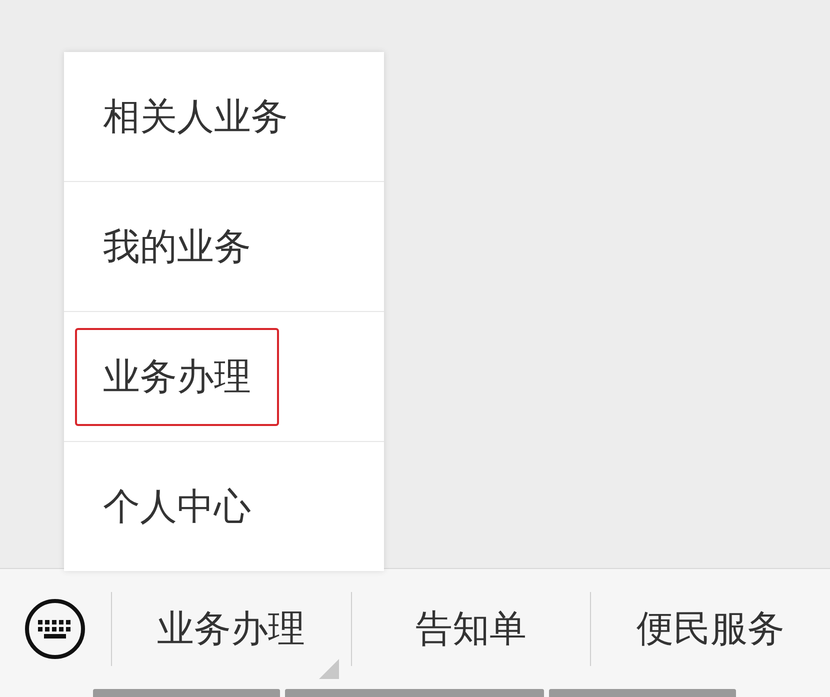 This screenshot has width=830, height=697. What do you see at coordinates (55, 629) in the screenshot?
I see `keyboard-icon` at bounding box center [55, 629].